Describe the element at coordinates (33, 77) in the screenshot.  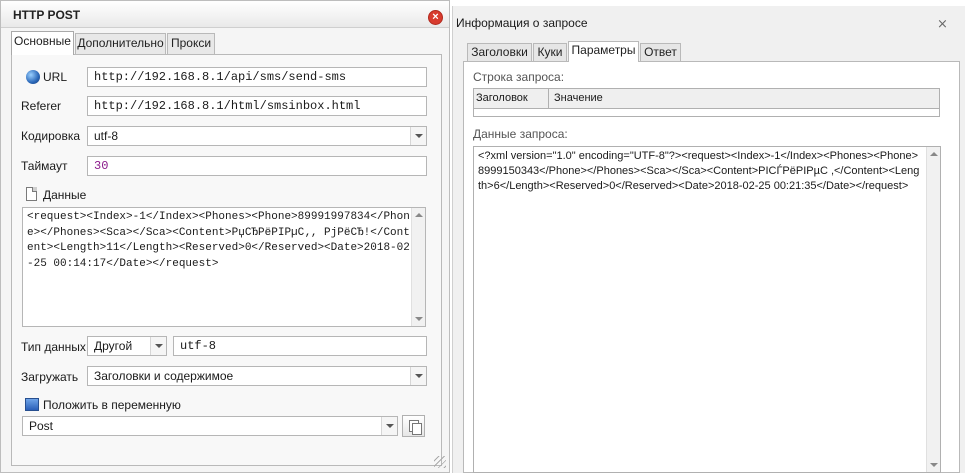
I see `globe-icon` at that location.